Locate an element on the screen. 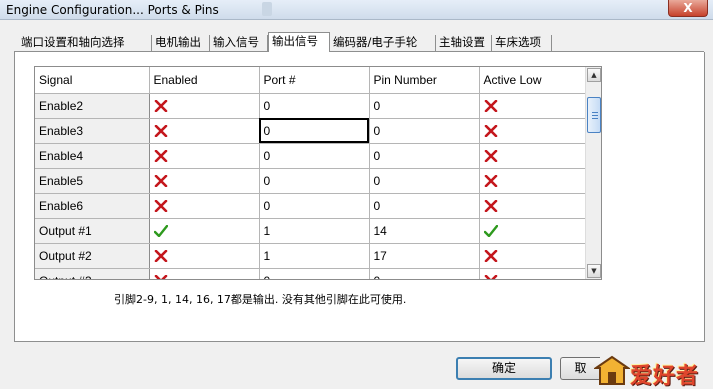  column-header-pin-number: Pin Number is located at coordinates (424, 80).